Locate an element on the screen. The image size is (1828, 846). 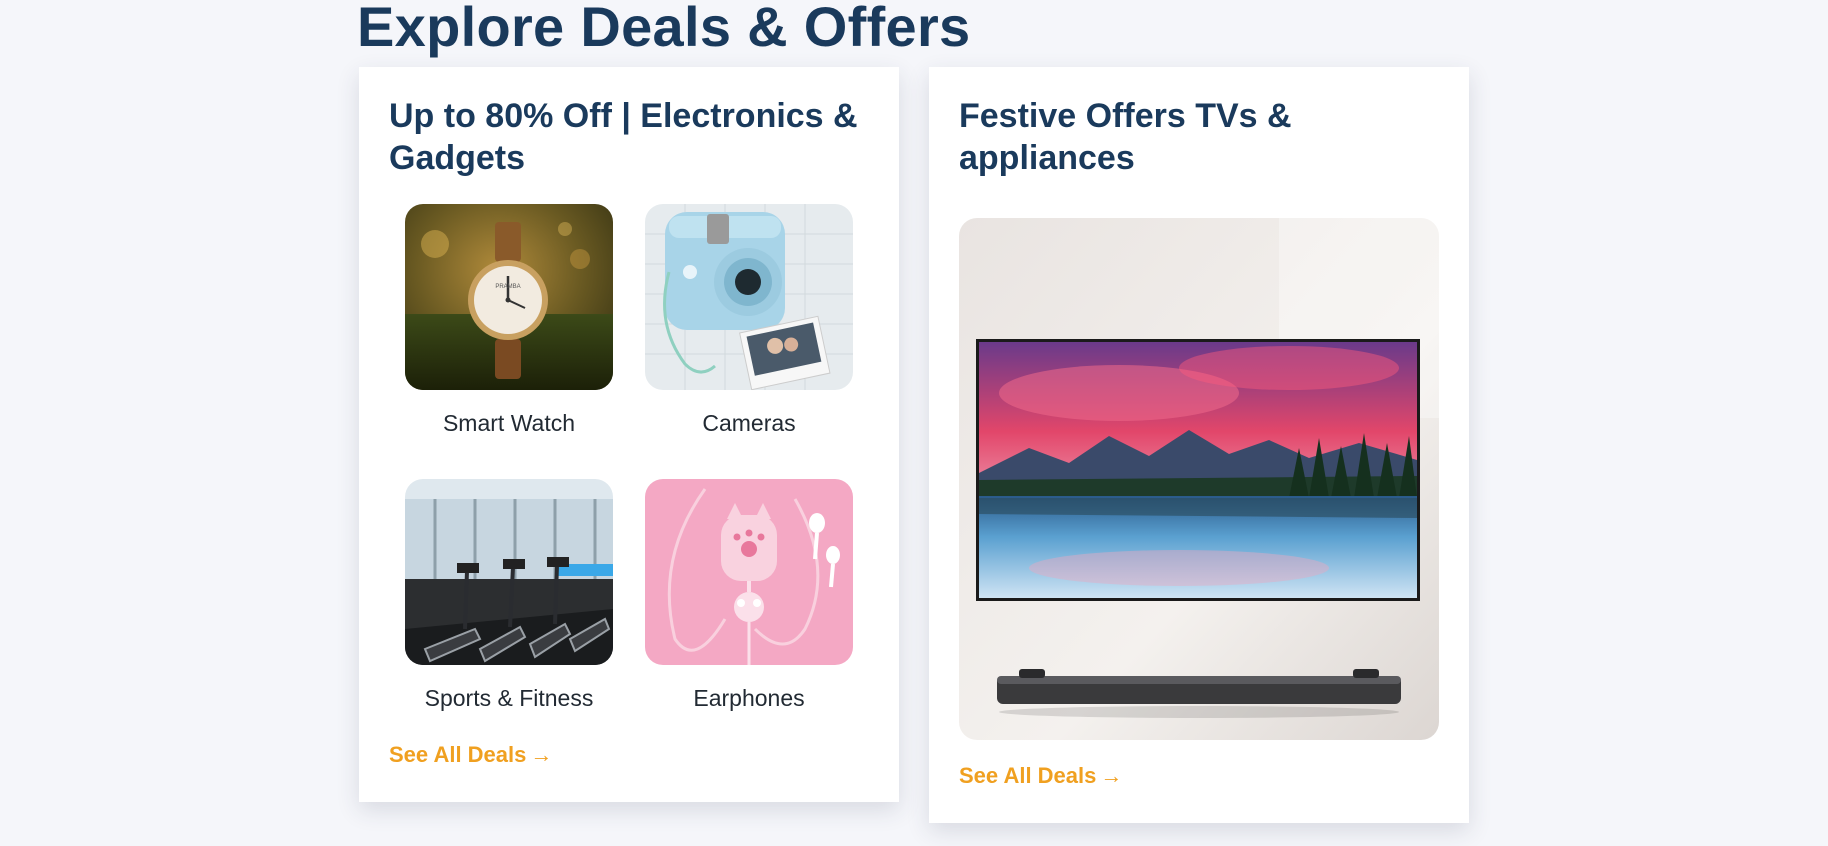
tile-smart-watch: PRAMBA Smart Watch is located at coordinates (509, 320).